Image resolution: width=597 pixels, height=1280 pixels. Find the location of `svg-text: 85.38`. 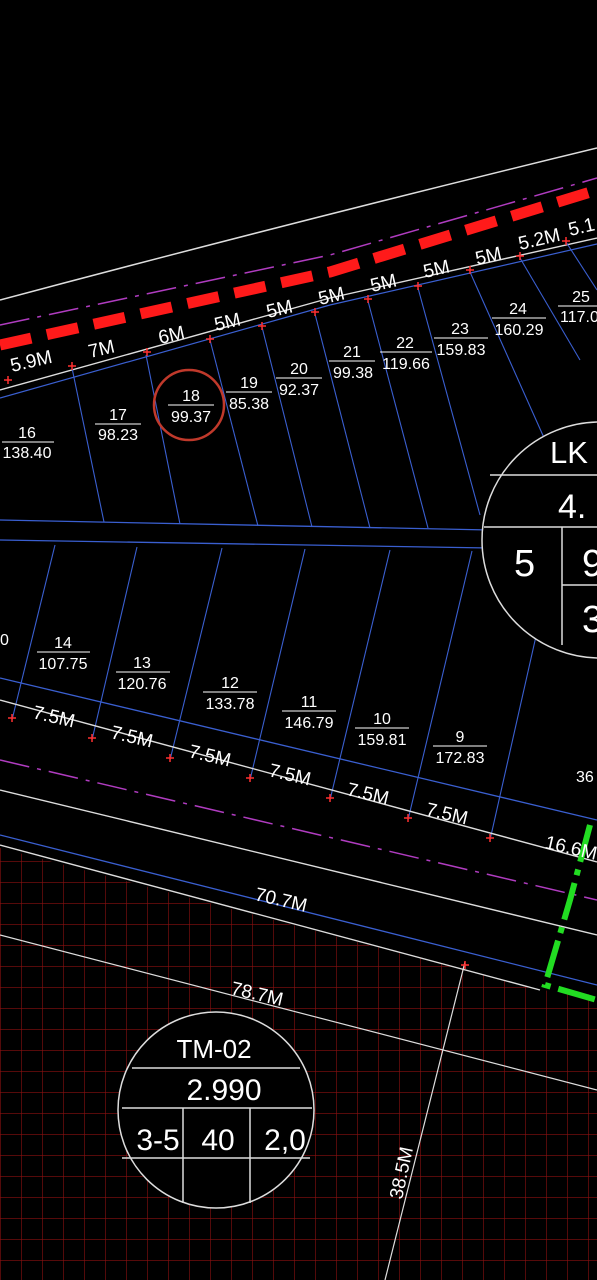

svg-text: 85.38 is located at coordinates (249, 404).